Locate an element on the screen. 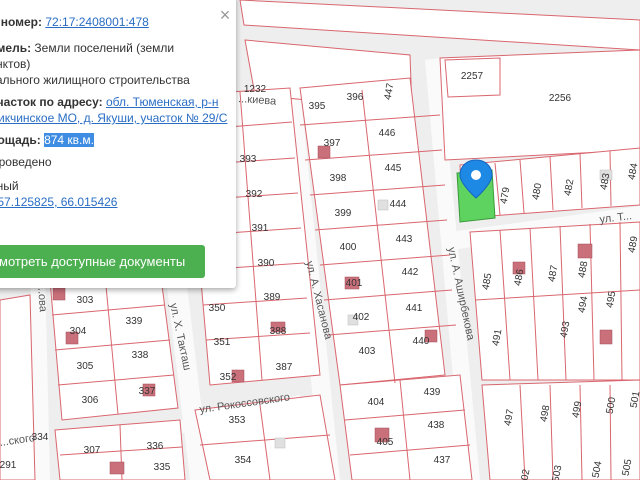 The height and width of the screenshot is (480, 640). parcel-number: 304 is located at coordinates (78, 331).